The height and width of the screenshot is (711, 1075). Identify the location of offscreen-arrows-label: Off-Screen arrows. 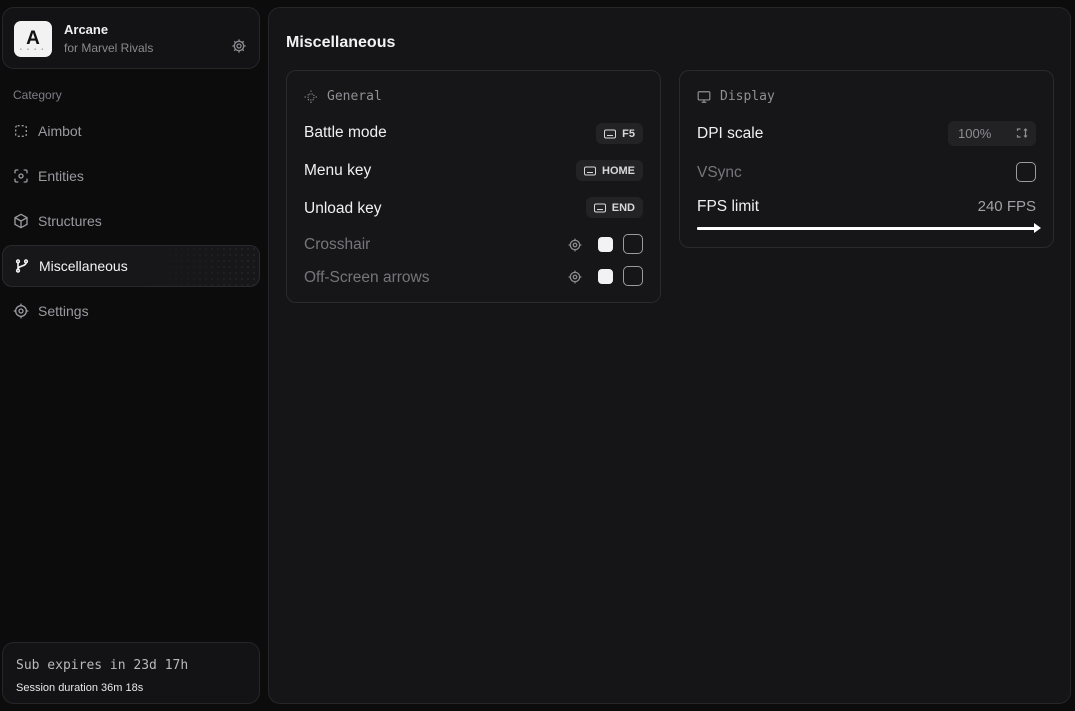
(367, 277).